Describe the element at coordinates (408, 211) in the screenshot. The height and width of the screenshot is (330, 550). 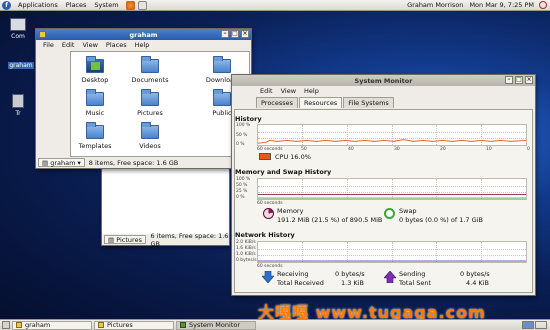
I see `swap-label: Swap` at that location.